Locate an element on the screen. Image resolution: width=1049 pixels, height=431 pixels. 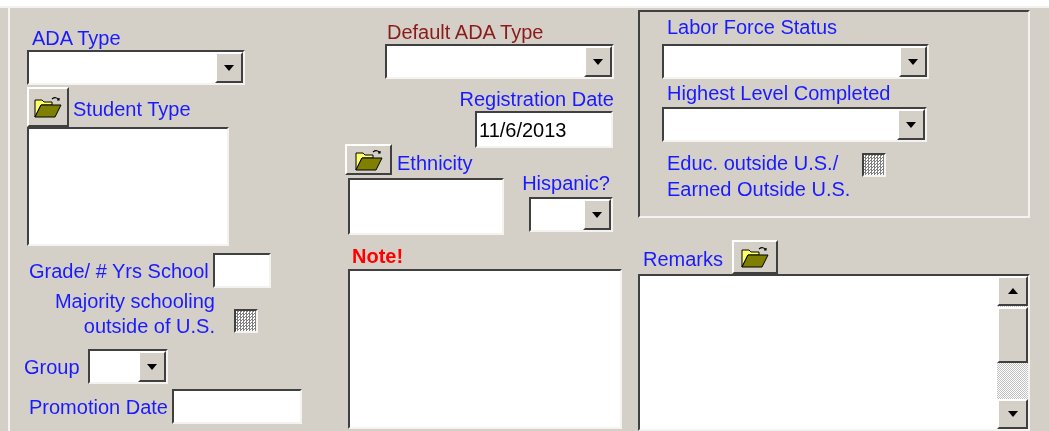
field-label: Ethnicity is located at coordinates (435, 163).